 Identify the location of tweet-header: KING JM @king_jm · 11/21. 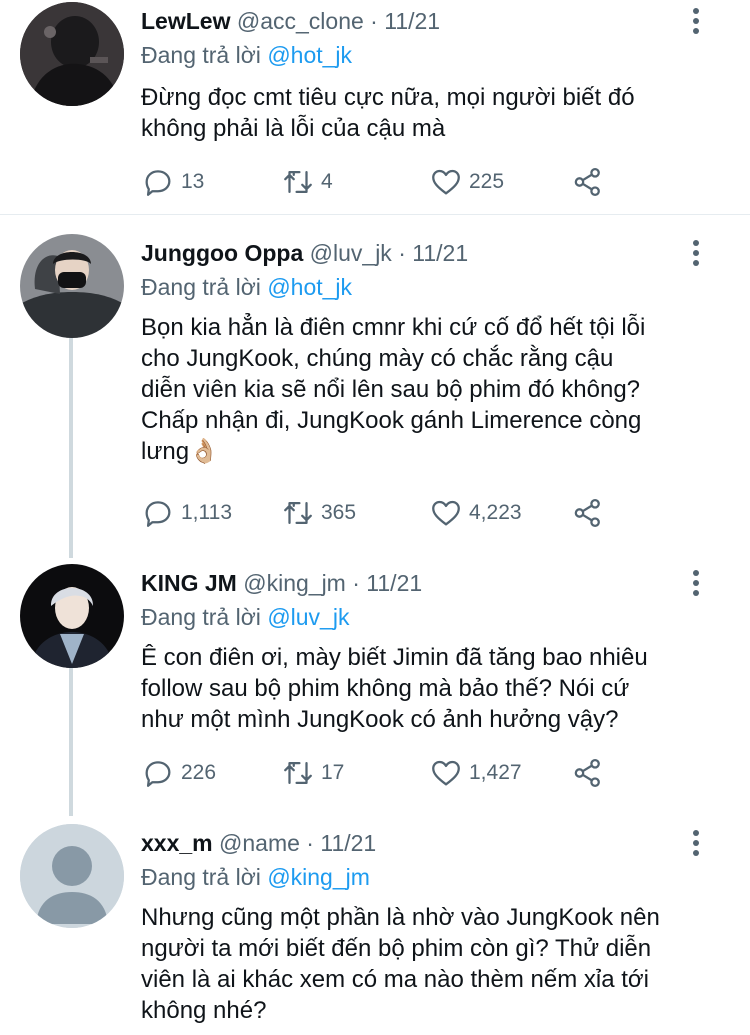
(281, 583).